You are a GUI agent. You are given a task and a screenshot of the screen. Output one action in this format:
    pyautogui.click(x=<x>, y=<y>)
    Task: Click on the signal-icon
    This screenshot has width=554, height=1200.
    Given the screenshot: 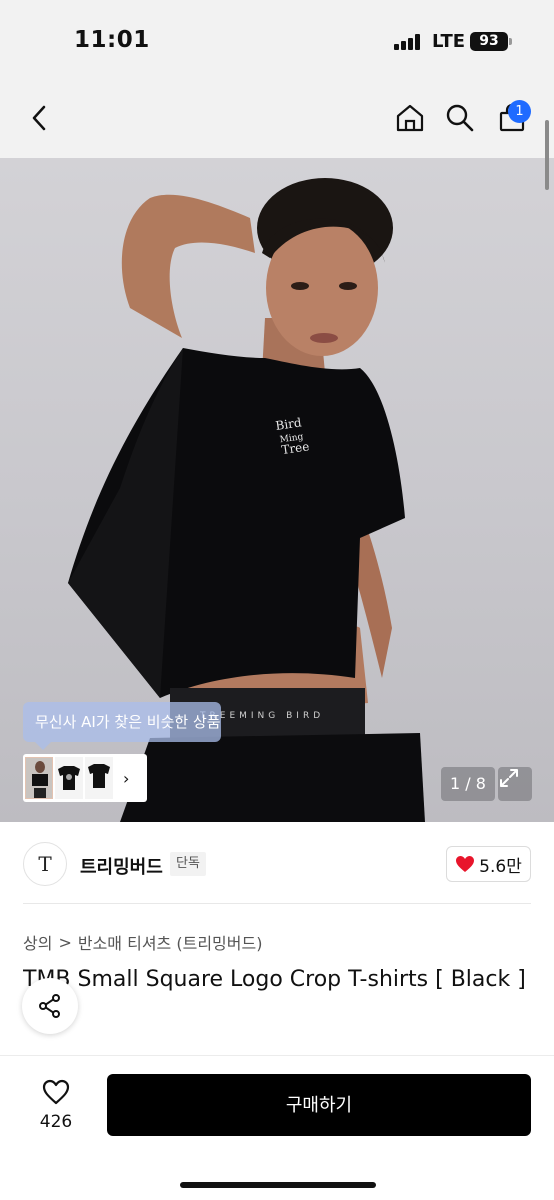 What is the action you would take?
    pyautogui.click(x=408, y=42)
    